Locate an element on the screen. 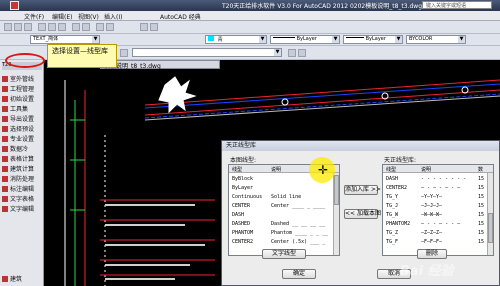 The width and height of the screenshot is (500, 286). side-menu-item-label: 文字表格 is located at coordinates (22, 199).